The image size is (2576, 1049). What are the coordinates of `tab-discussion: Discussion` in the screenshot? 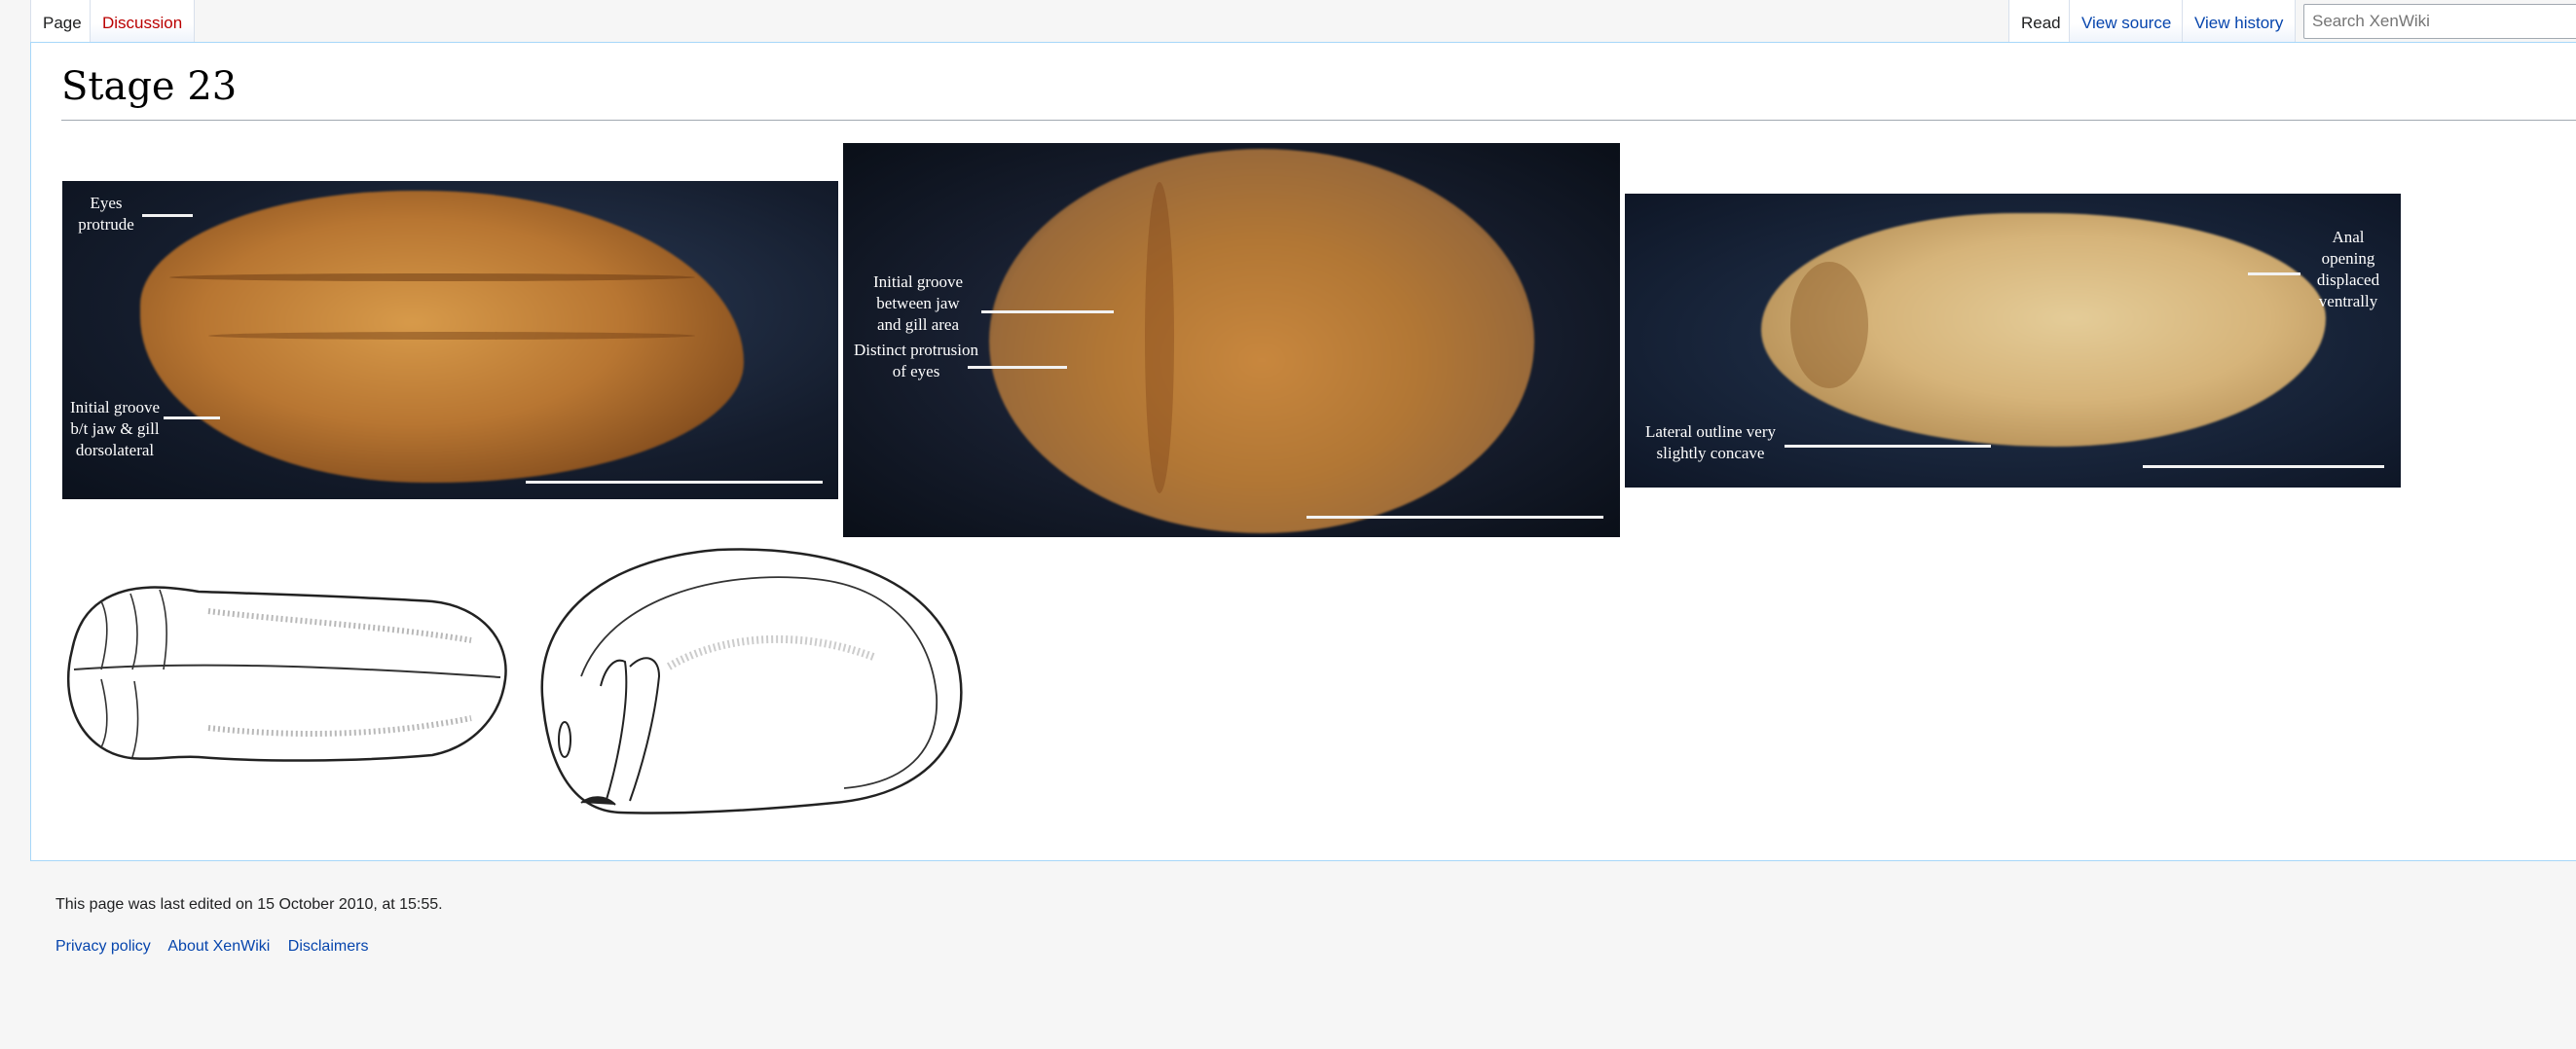 It's located at (143, 21).